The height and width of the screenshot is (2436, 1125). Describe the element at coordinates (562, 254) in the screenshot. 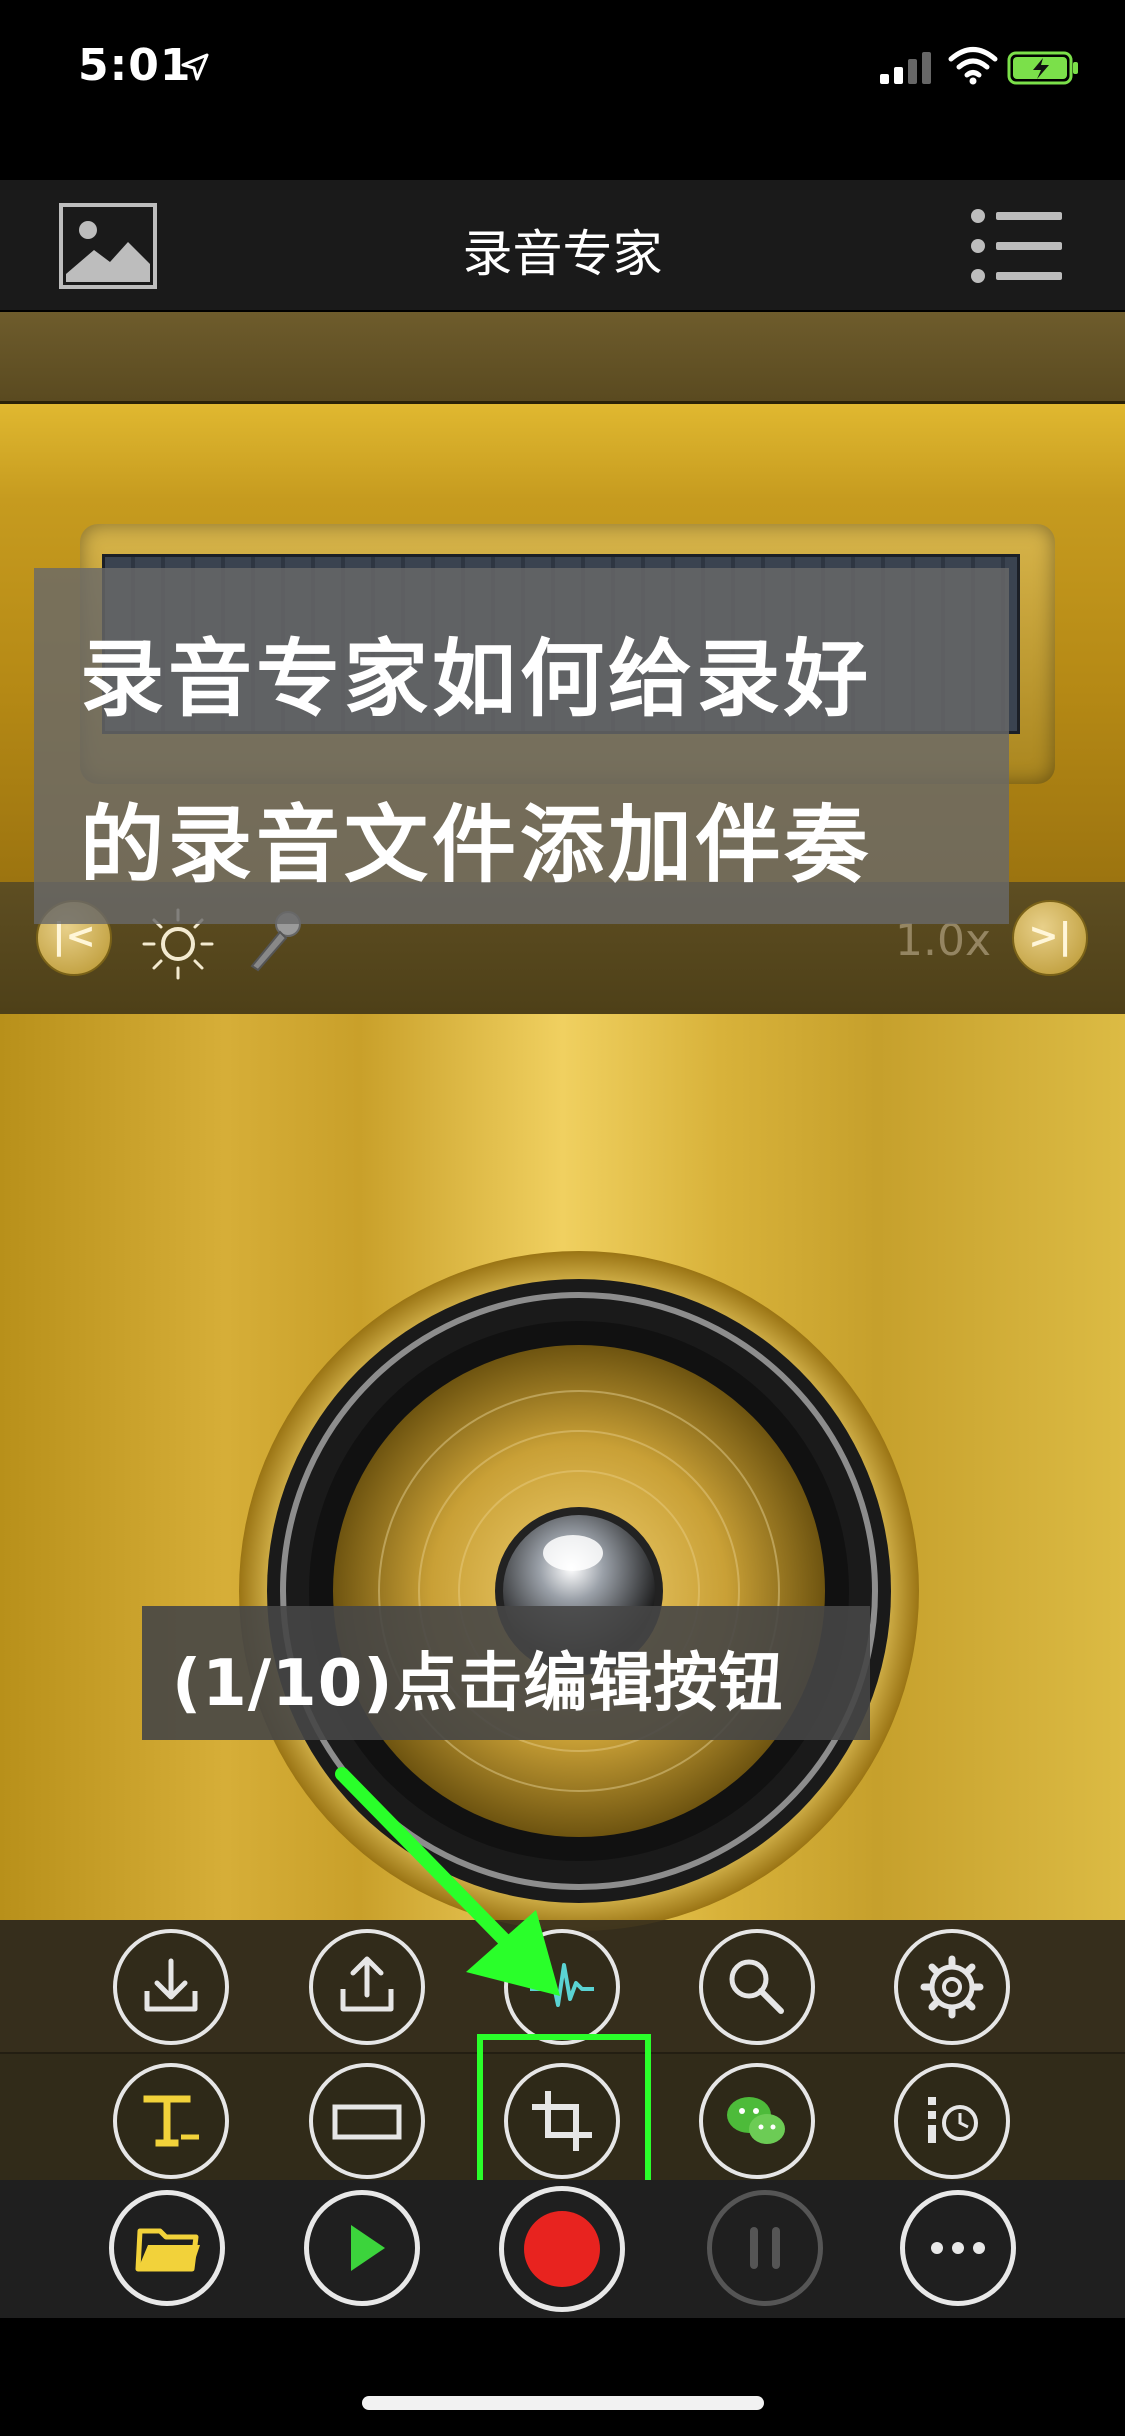

I see `page-title: 录音专家` at that location.